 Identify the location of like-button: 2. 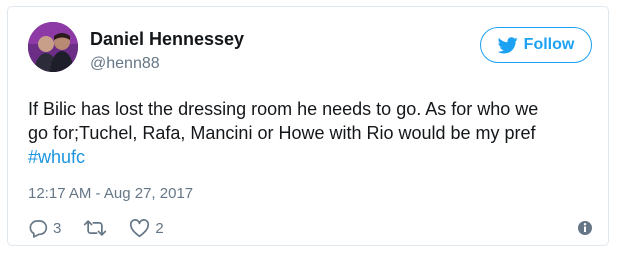
(146, 228).